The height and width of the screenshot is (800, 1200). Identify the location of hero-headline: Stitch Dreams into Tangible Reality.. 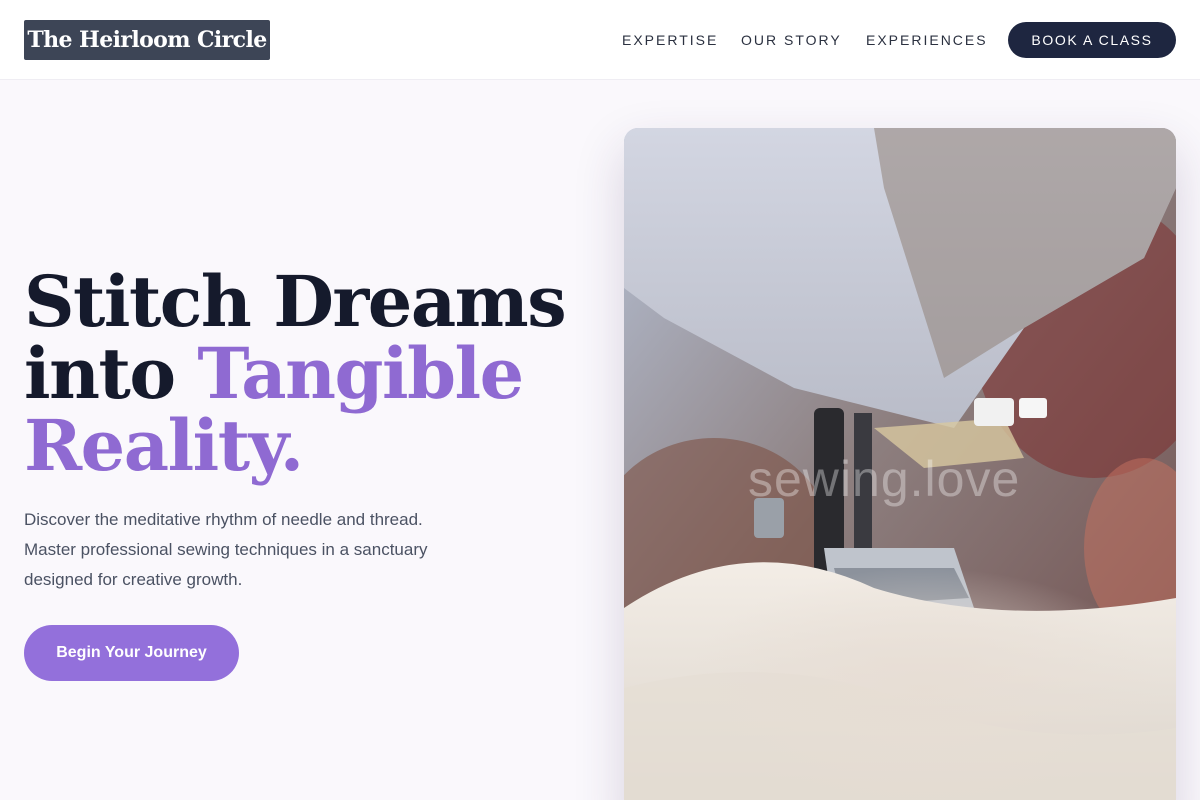
(304, 374).